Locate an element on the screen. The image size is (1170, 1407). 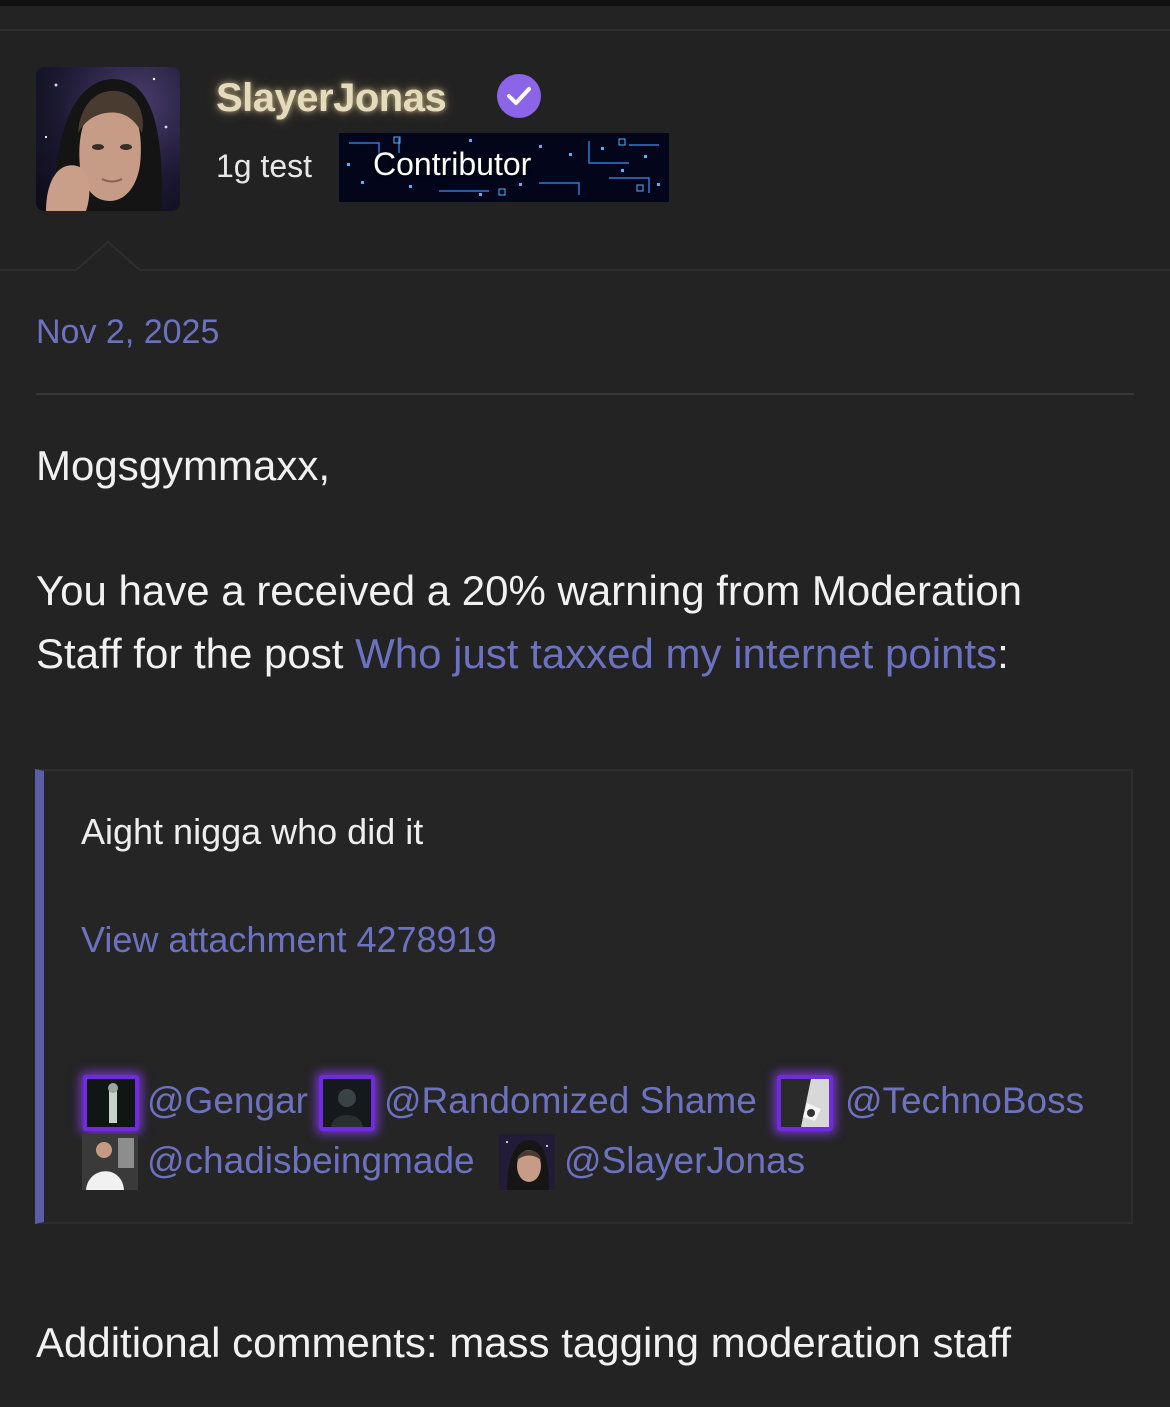
verified-check-icon is located at coordinates (519, 96).